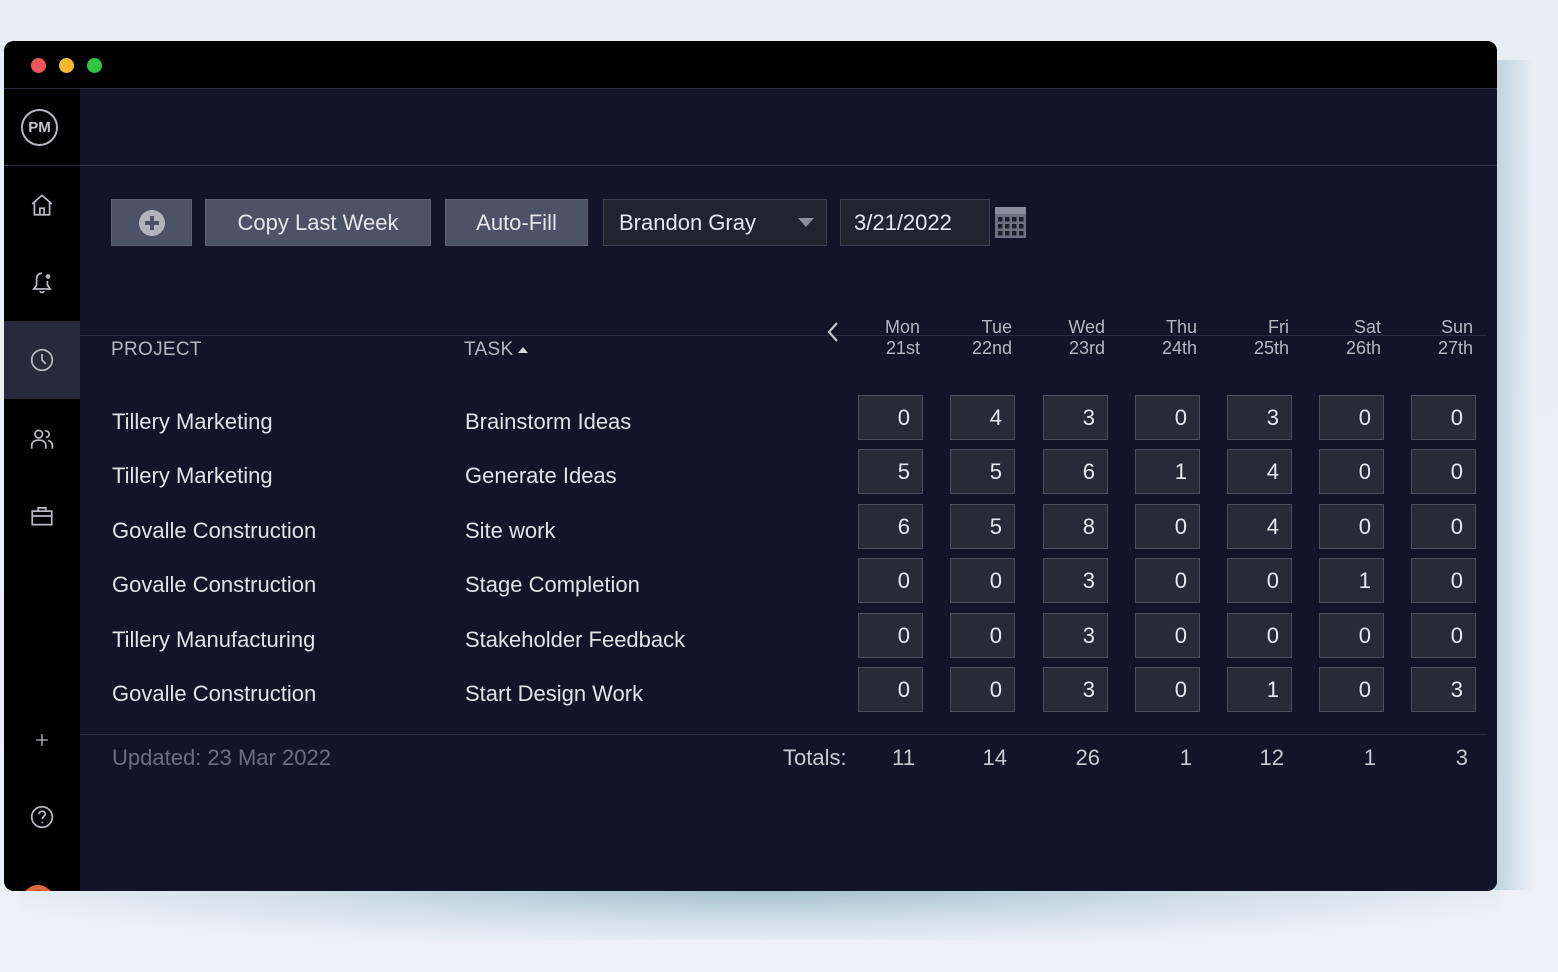 Image resolution: width=1558 pixels, height=972 pixels. What do you see at coordinates (788, 422) in the screenshot?
I see `table-row: Tillery Marketing Brainstorm Ideas 0 4 3 0 3 0 0` at bounding box center [788, 422].